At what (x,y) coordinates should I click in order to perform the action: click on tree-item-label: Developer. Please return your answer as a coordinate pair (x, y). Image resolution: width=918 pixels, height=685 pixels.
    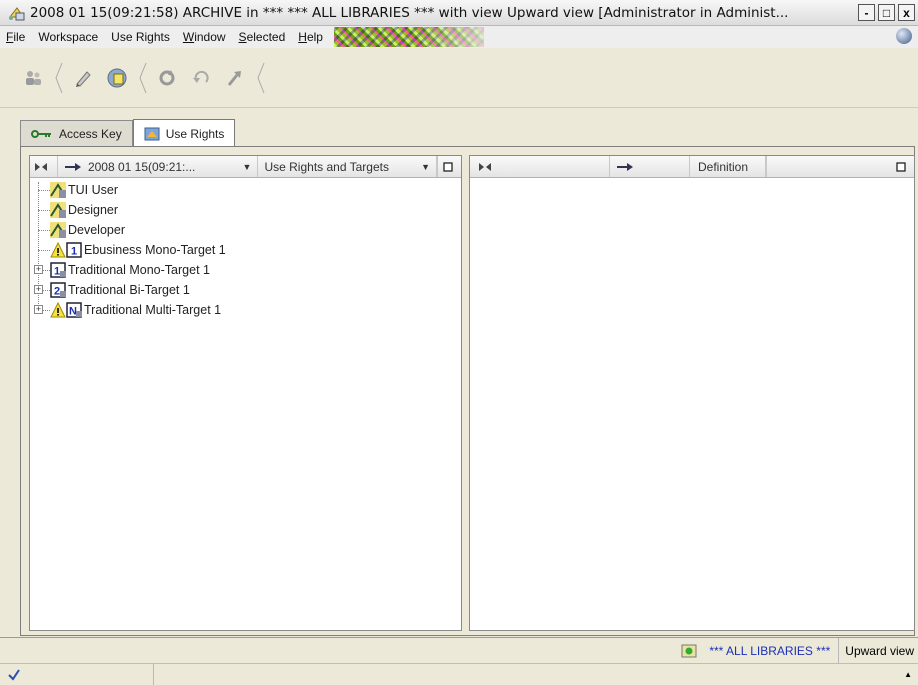
    Looking at the image, I should click on (96, 230).